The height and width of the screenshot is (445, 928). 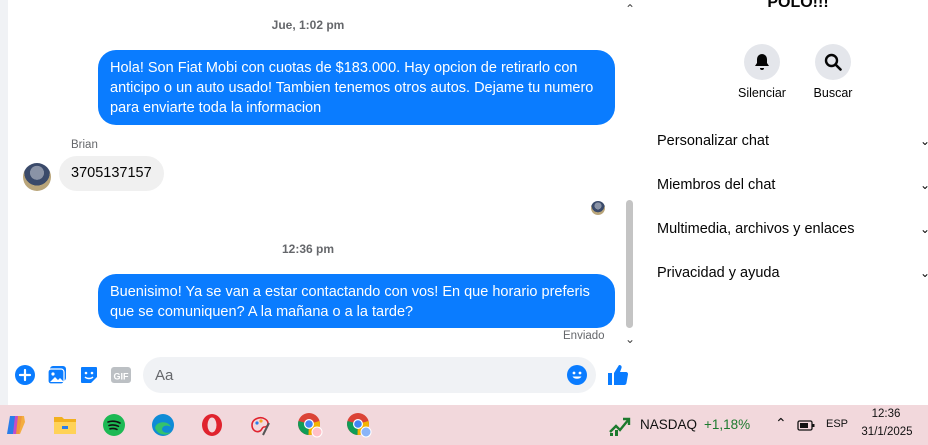 What do you see at coordinates (630, 9) in the screenshot?
I see `scroll-up-arrow-icon: ⌃` at bounding box center [630, 9].